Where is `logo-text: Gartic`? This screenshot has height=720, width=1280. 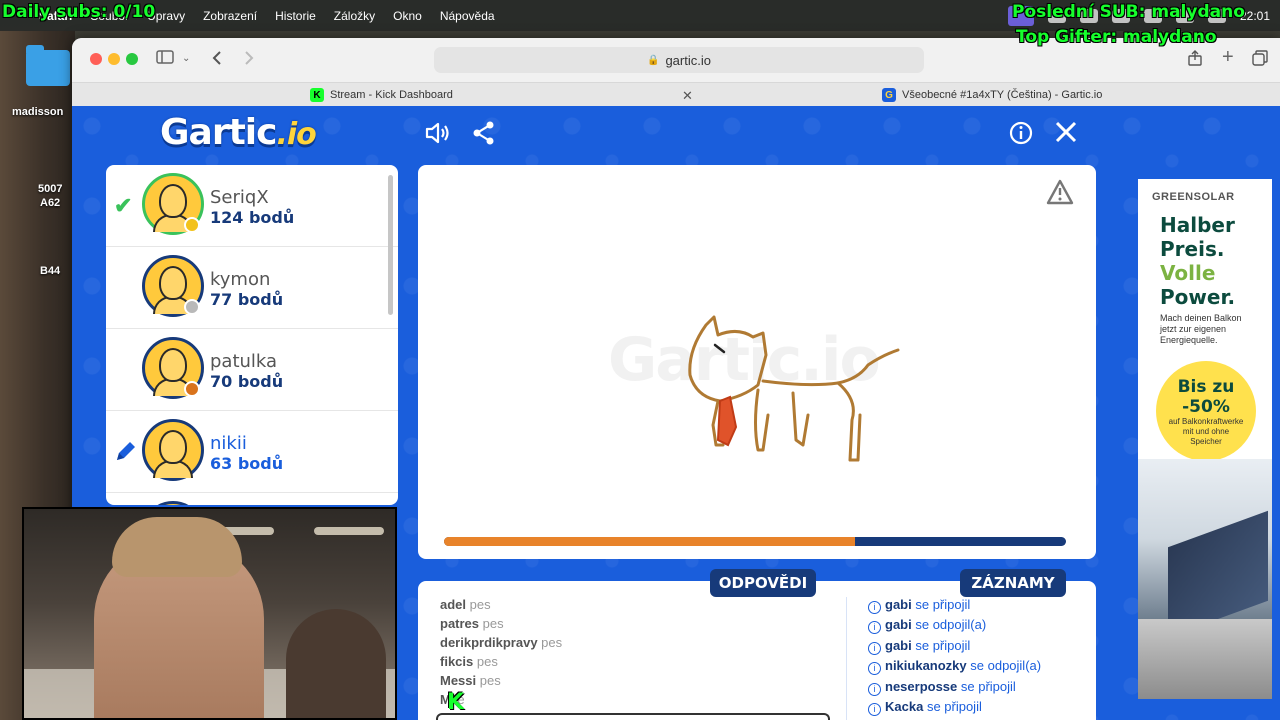 logo-text: Gartic is located at coordinates (218, 132).